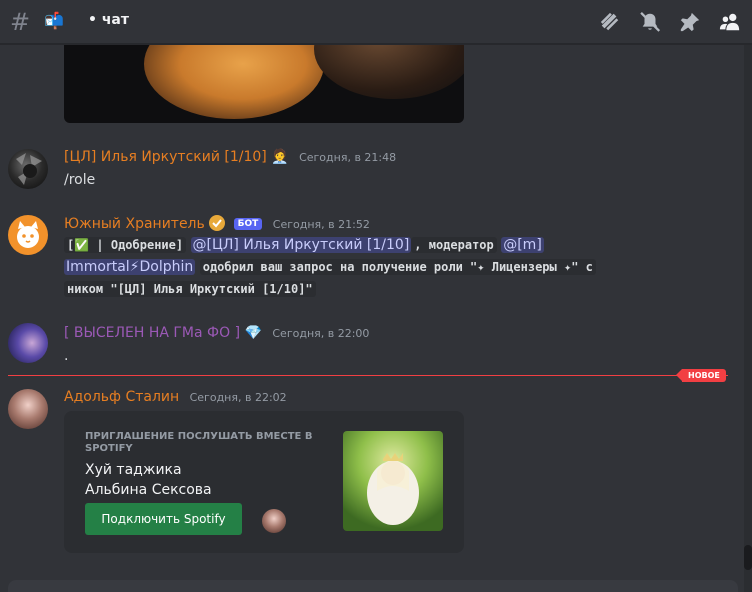 This screenshot has width=752, height=592. I want to click on new-messages-divider, so click(368, 375).